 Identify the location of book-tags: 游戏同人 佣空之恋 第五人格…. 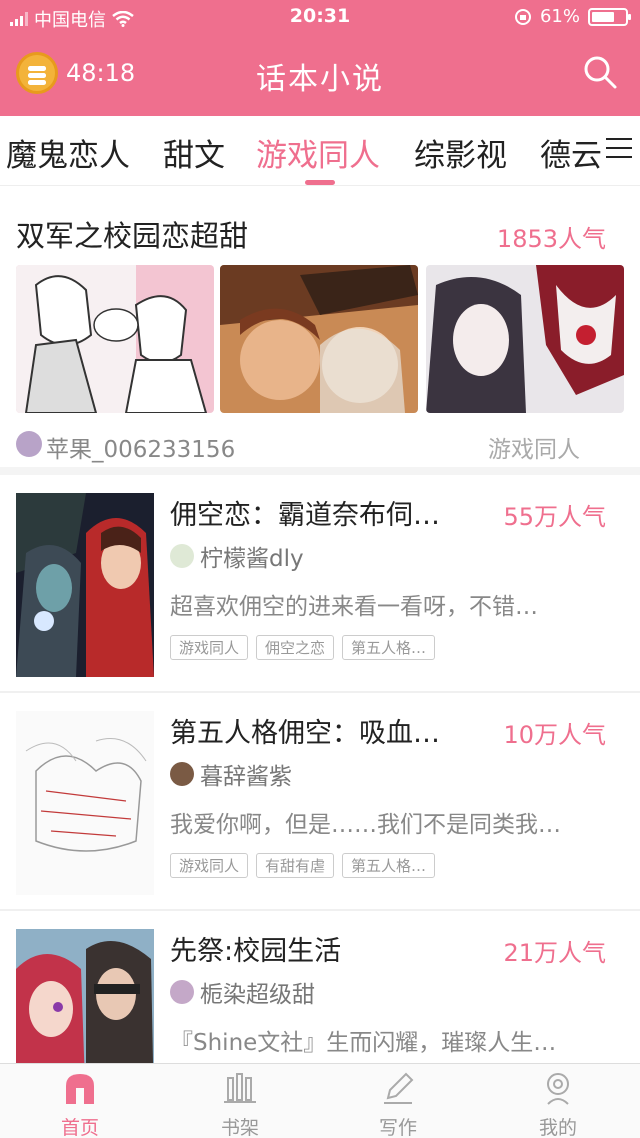
(303, 647).